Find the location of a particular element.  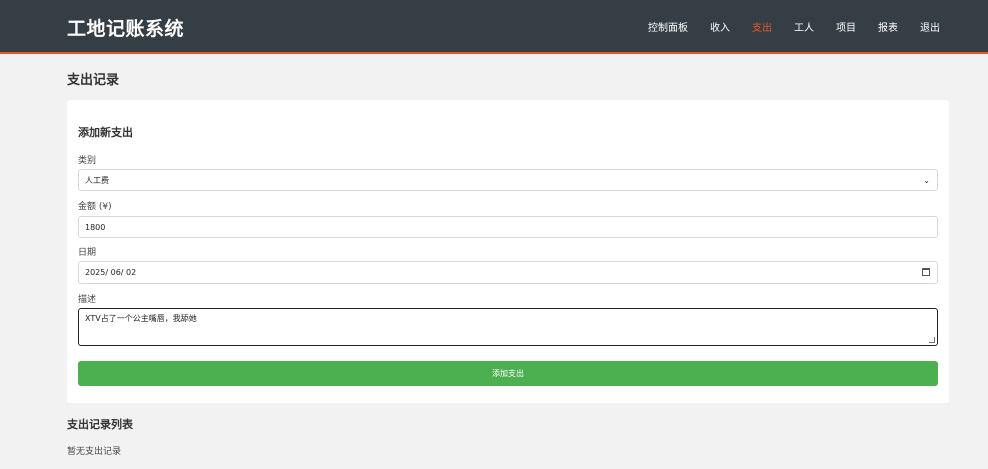

expense-list-title: 支出记录列表 is located at coordinates (100, 424).